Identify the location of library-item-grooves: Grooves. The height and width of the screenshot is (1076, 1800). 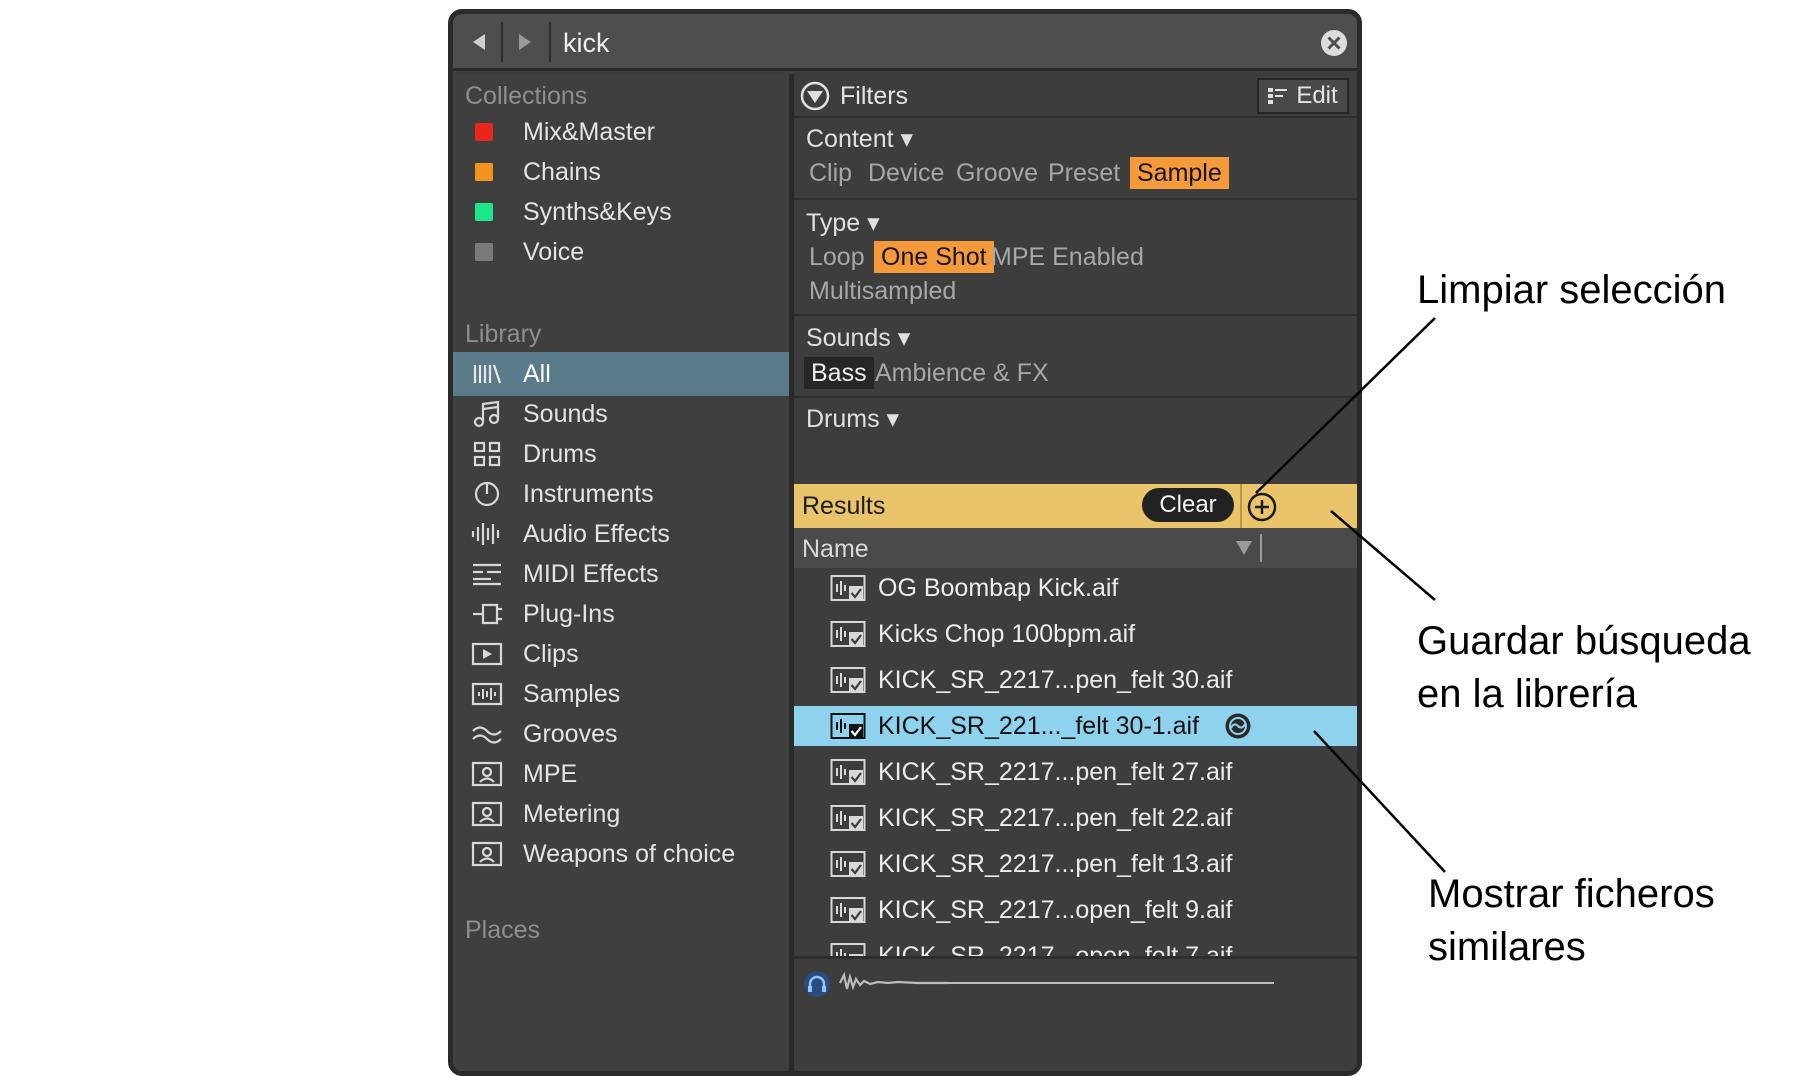
(621, 734).